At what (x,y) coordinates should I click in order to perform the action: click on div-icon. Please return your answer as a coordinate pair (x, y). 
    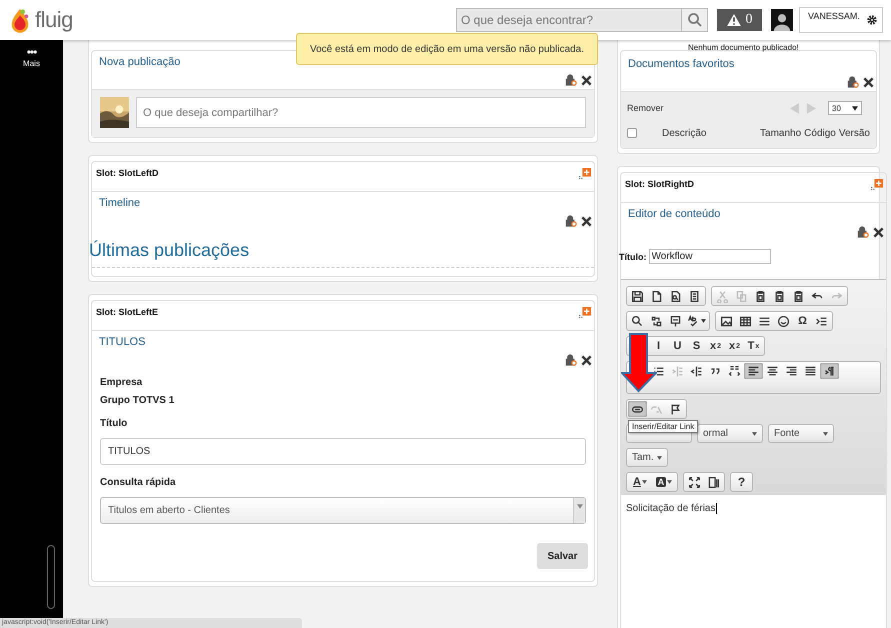
    Looking at the image, I should click on (734, 371).